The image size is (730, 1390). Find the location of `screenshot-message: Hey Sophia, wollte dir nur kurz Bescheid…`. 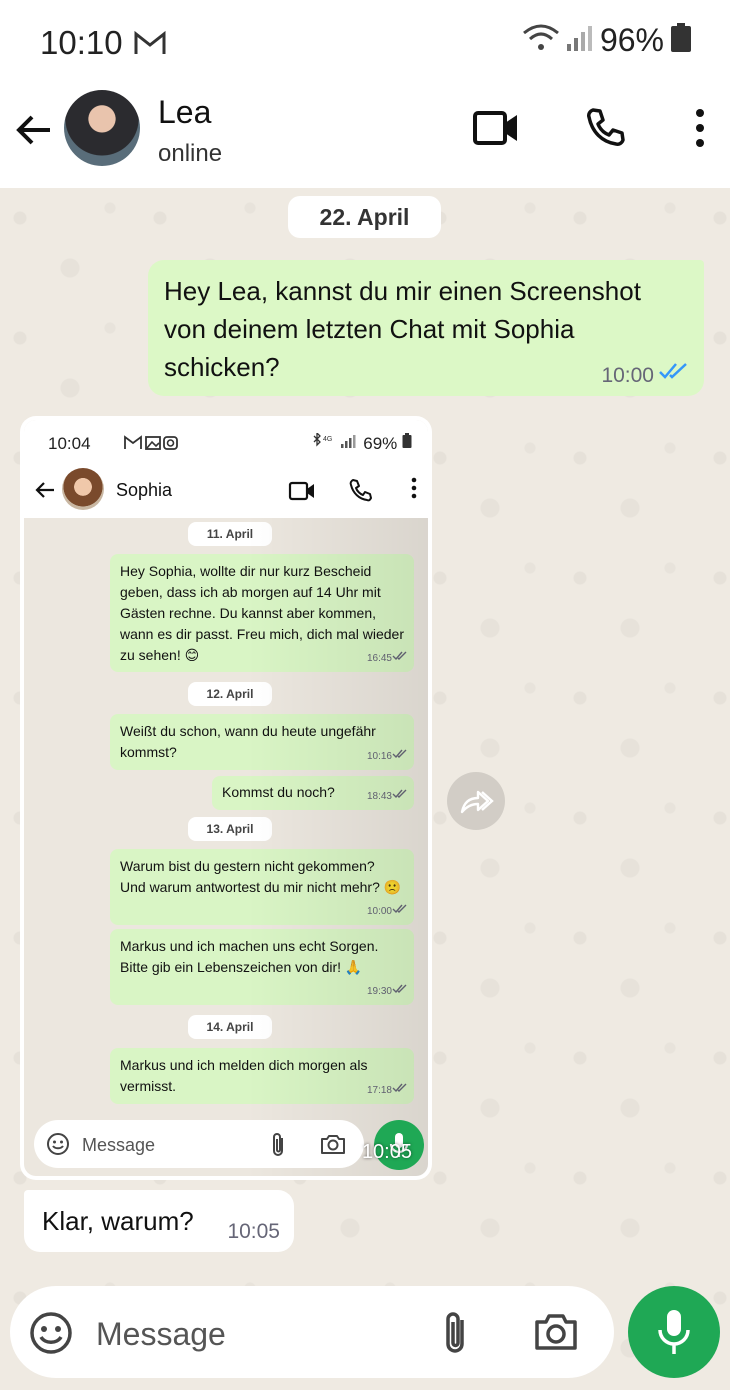

screenshot-message: Hey Sophia, wollte dir nur kurz Bescheid… is located at coordinates (262, 613).